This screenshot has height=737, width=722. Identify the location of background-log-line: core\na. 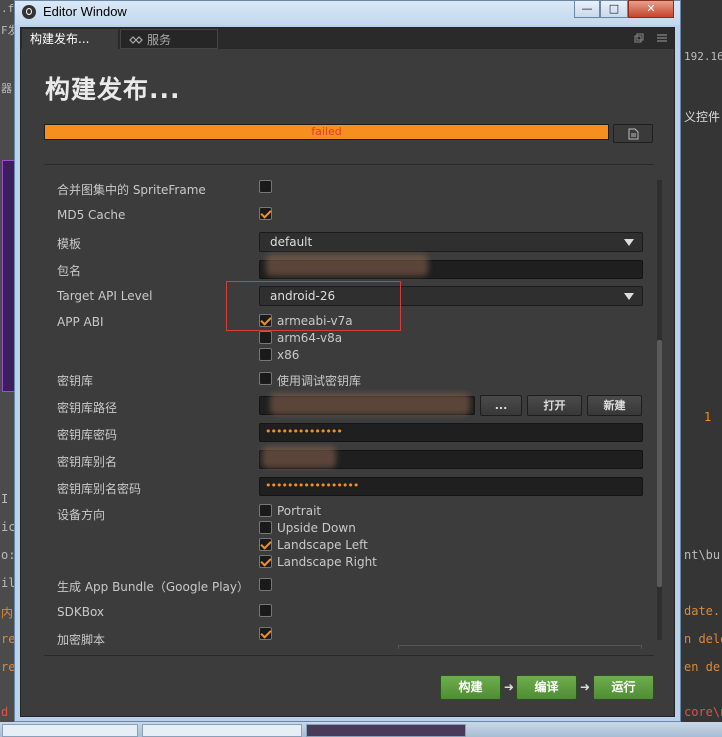
(703, 712).